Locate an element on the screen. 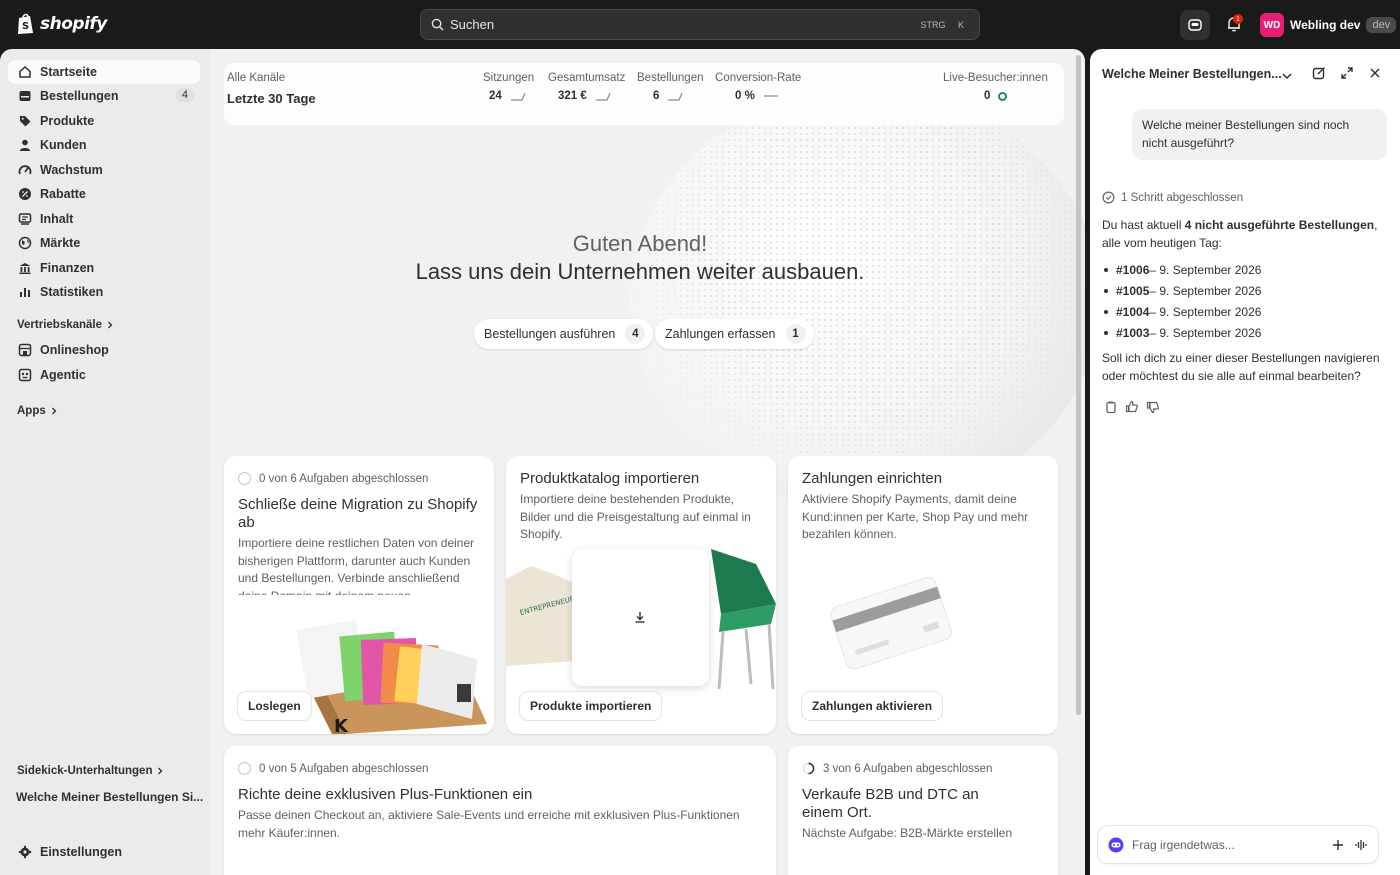 The width and height of the screenshot is (1400, 875). card-description: Nächste Aufgabe: B2B-Märkte erstellen is located at coordinates (907, 833).